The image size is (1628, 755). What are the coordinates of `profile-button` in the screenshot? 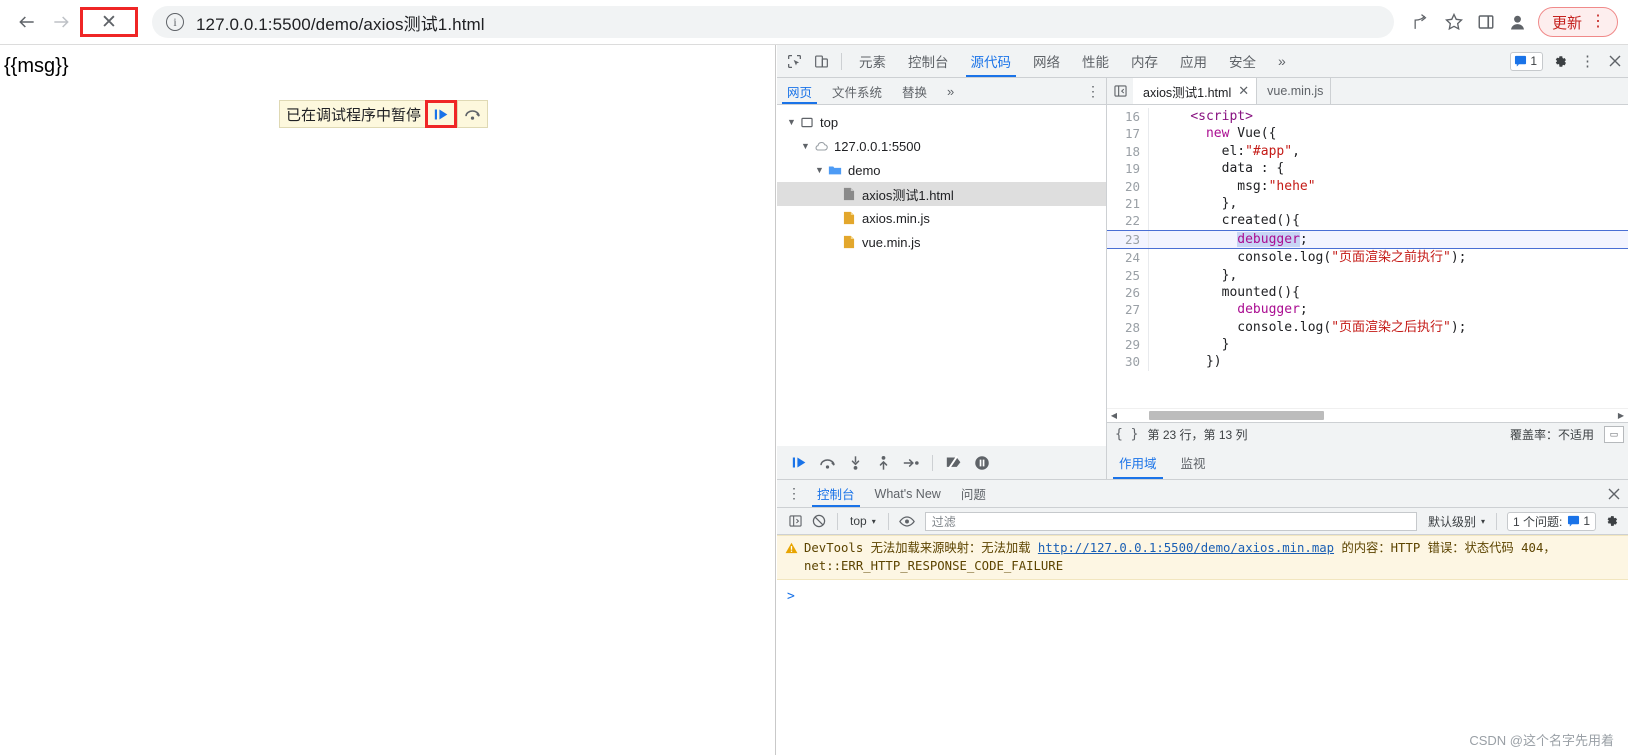 It's located at (1518, 22).